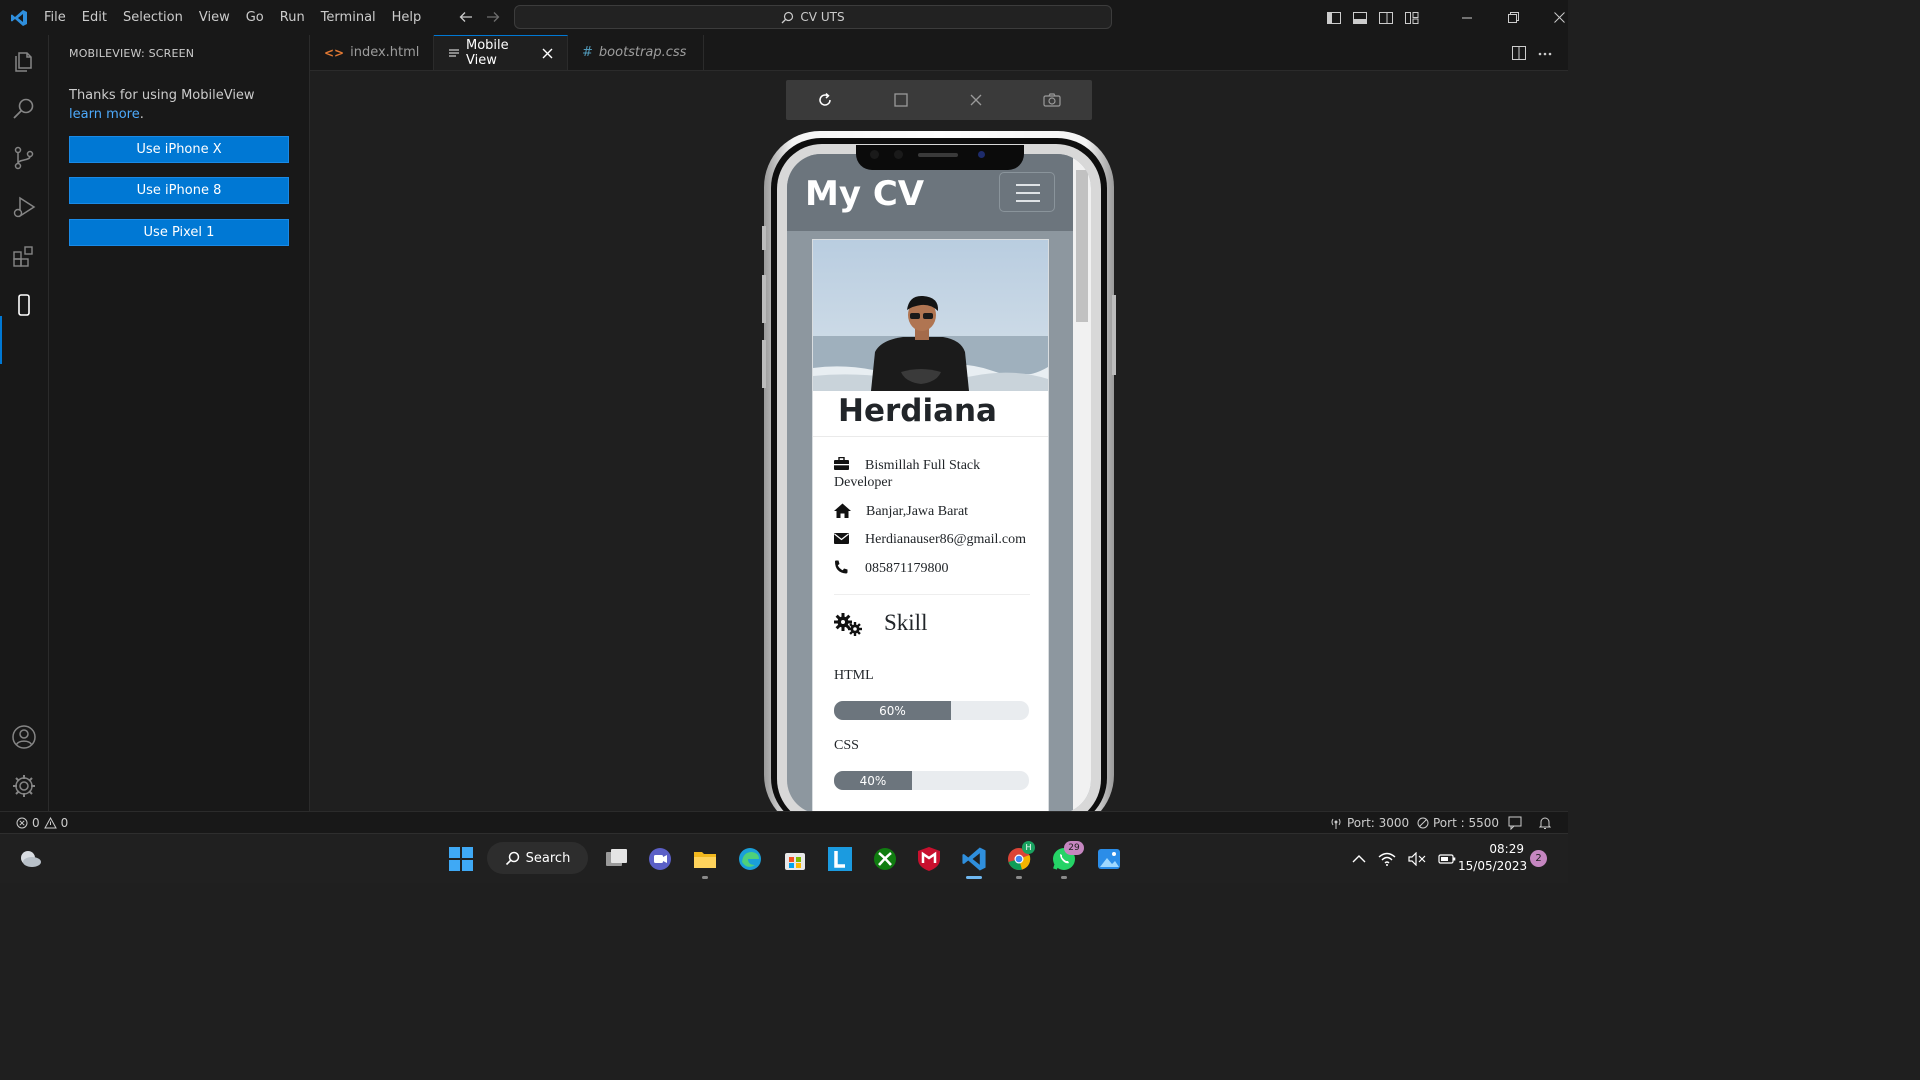  What do you see at coordinates (179, 232) in the screenshot?
I see `use-pixel-1-button: Use Pixel 1` at bounding box center [179, 232].